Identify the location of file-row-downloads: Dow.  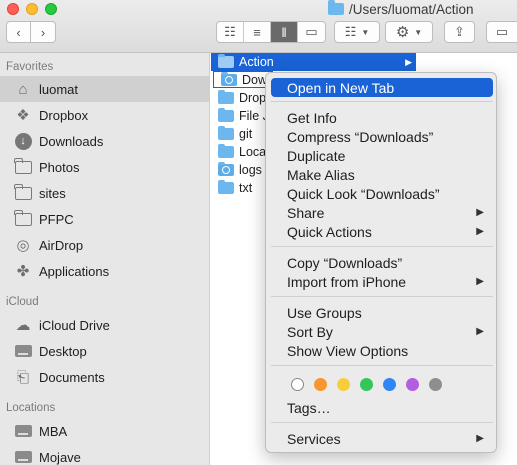
(243, 79).